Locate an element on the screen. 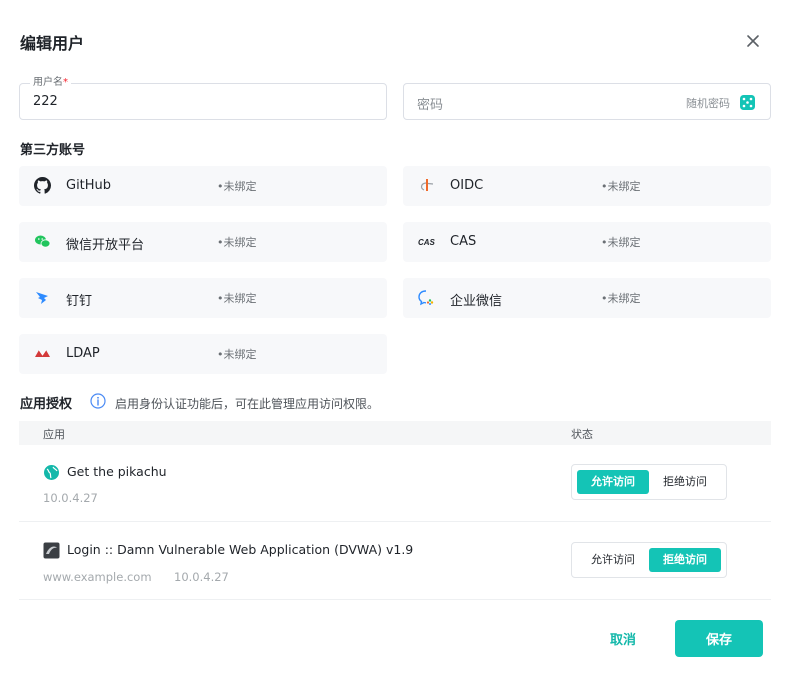  password-input: 密码 is located at coordinates (430, 103).